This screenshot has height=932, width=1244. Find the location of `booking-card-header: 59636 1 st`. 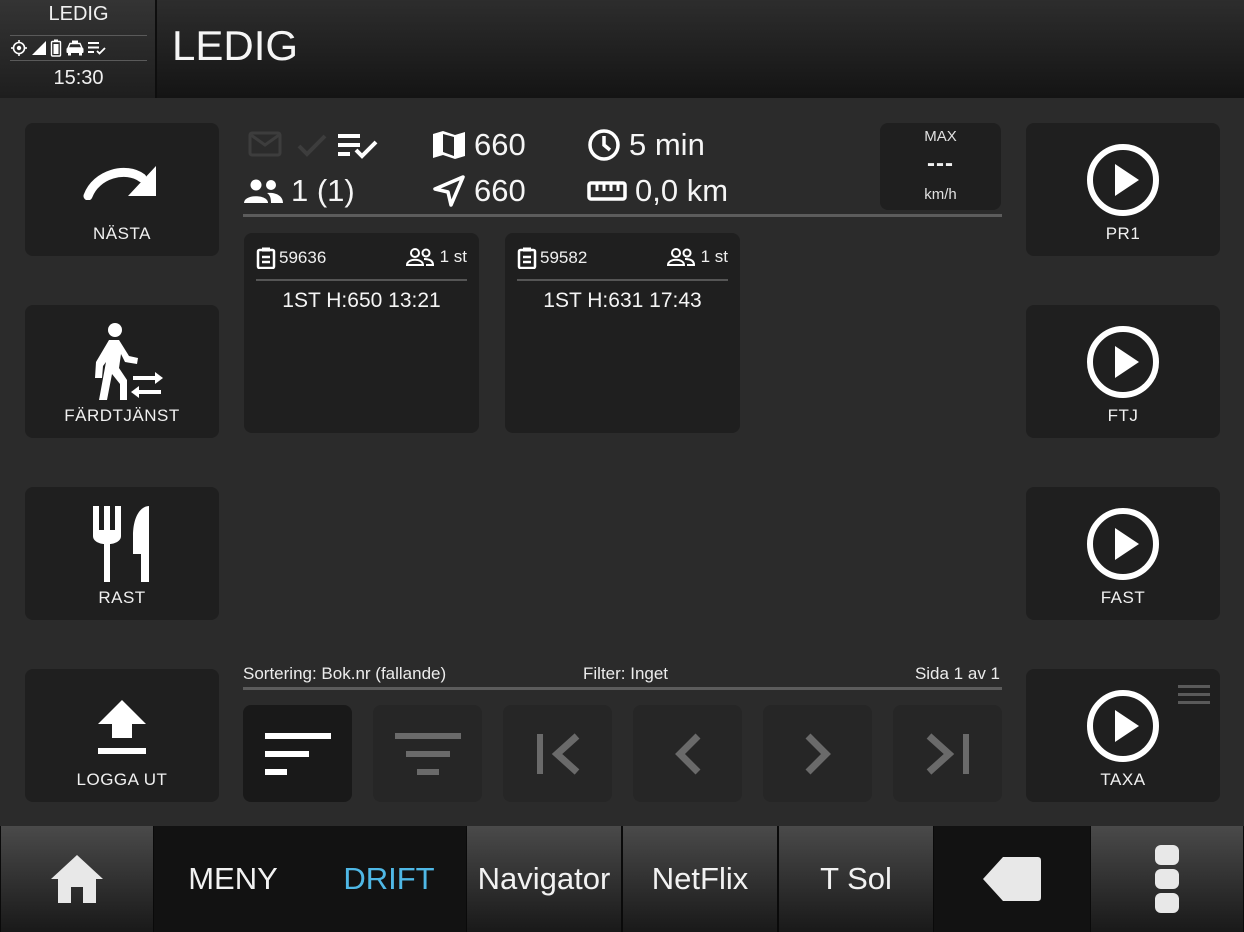

booking-card-header: 59636 1 st is located at coordinates (361, 264).